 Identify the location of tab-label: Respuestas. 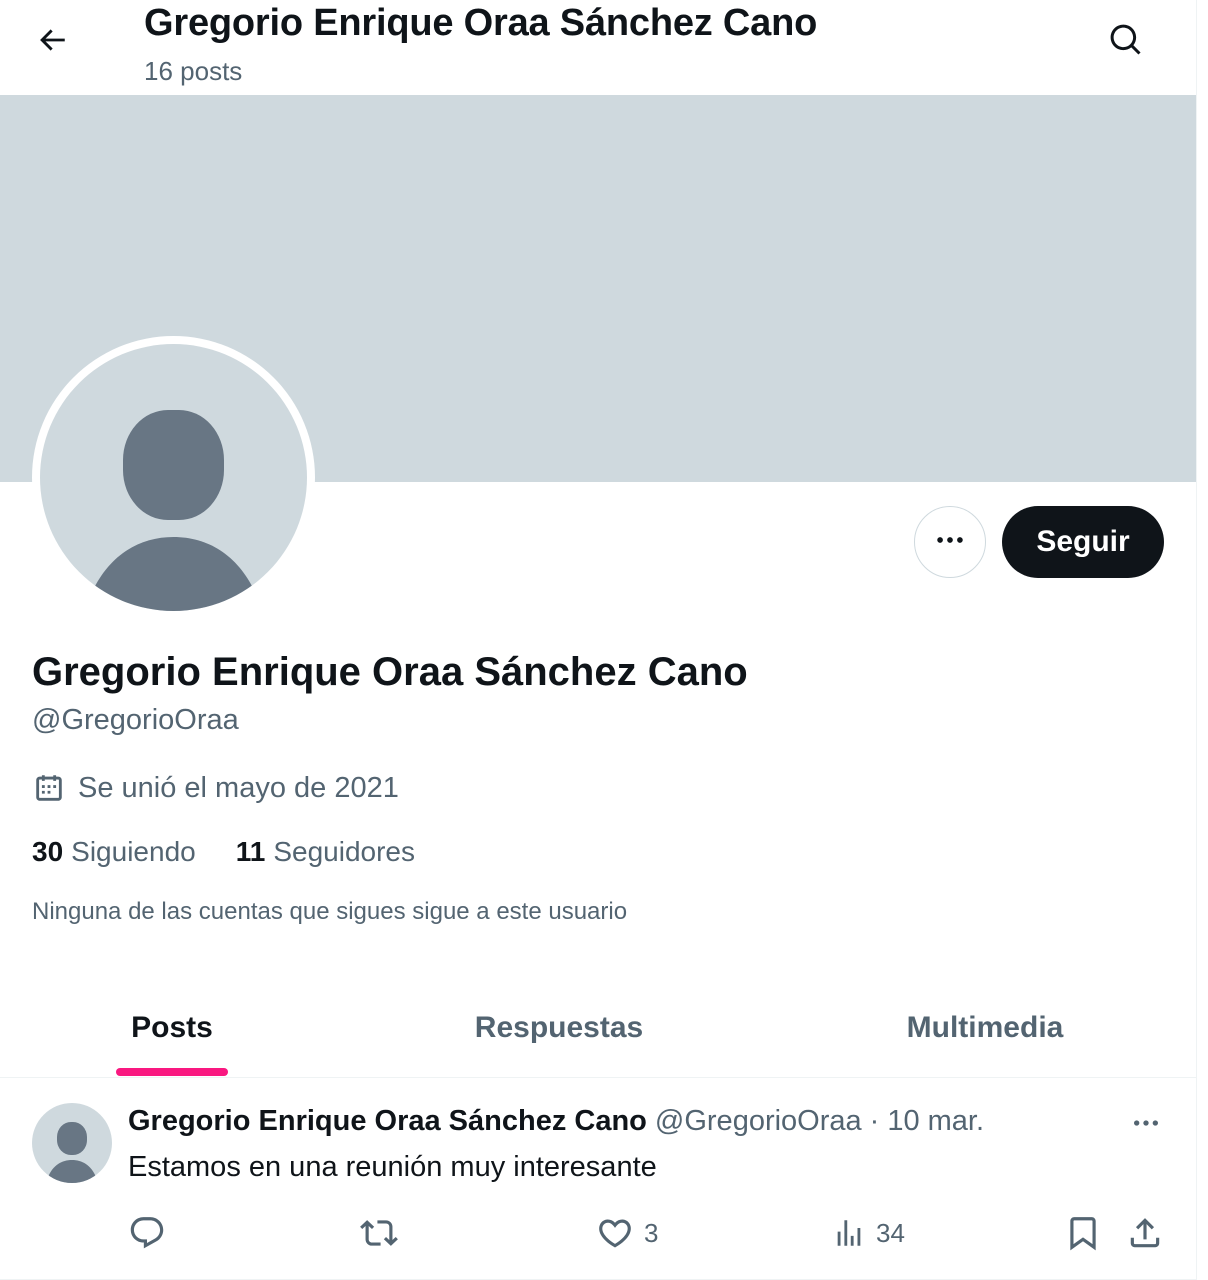
(559, 1027).